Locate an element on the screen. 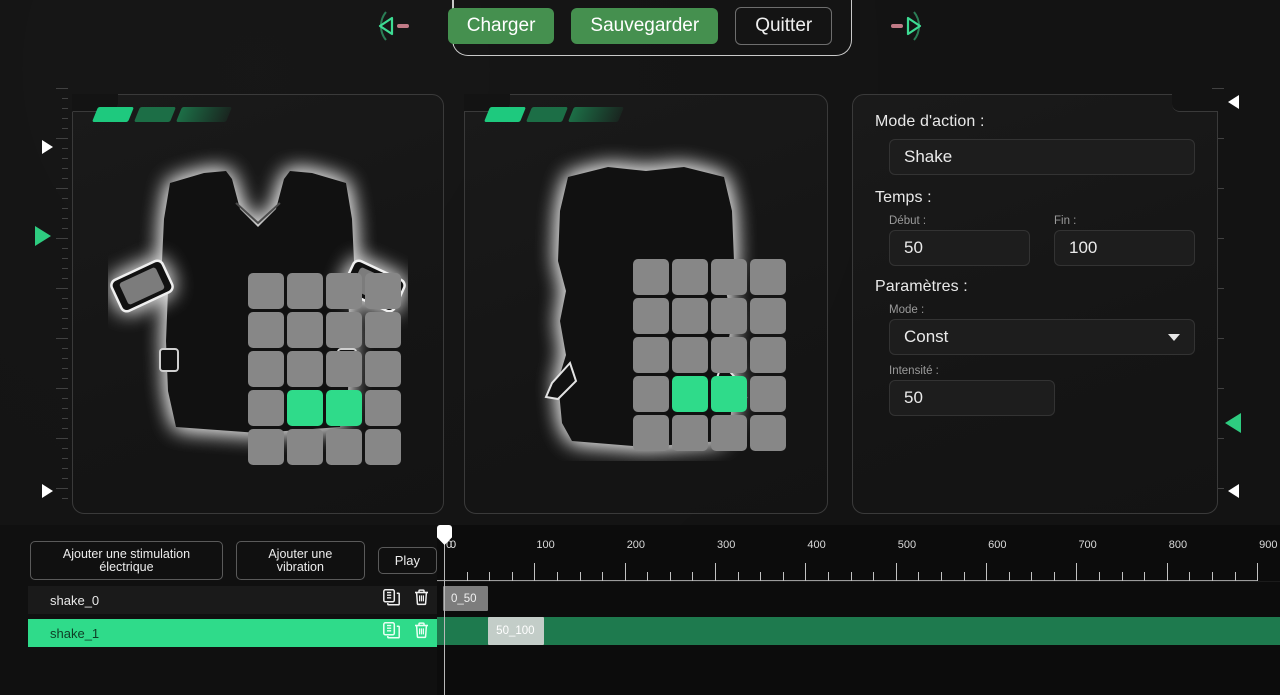 This screenshot has height=695, width=1280. end-input: 100 is located at coordinates (1124, 248).